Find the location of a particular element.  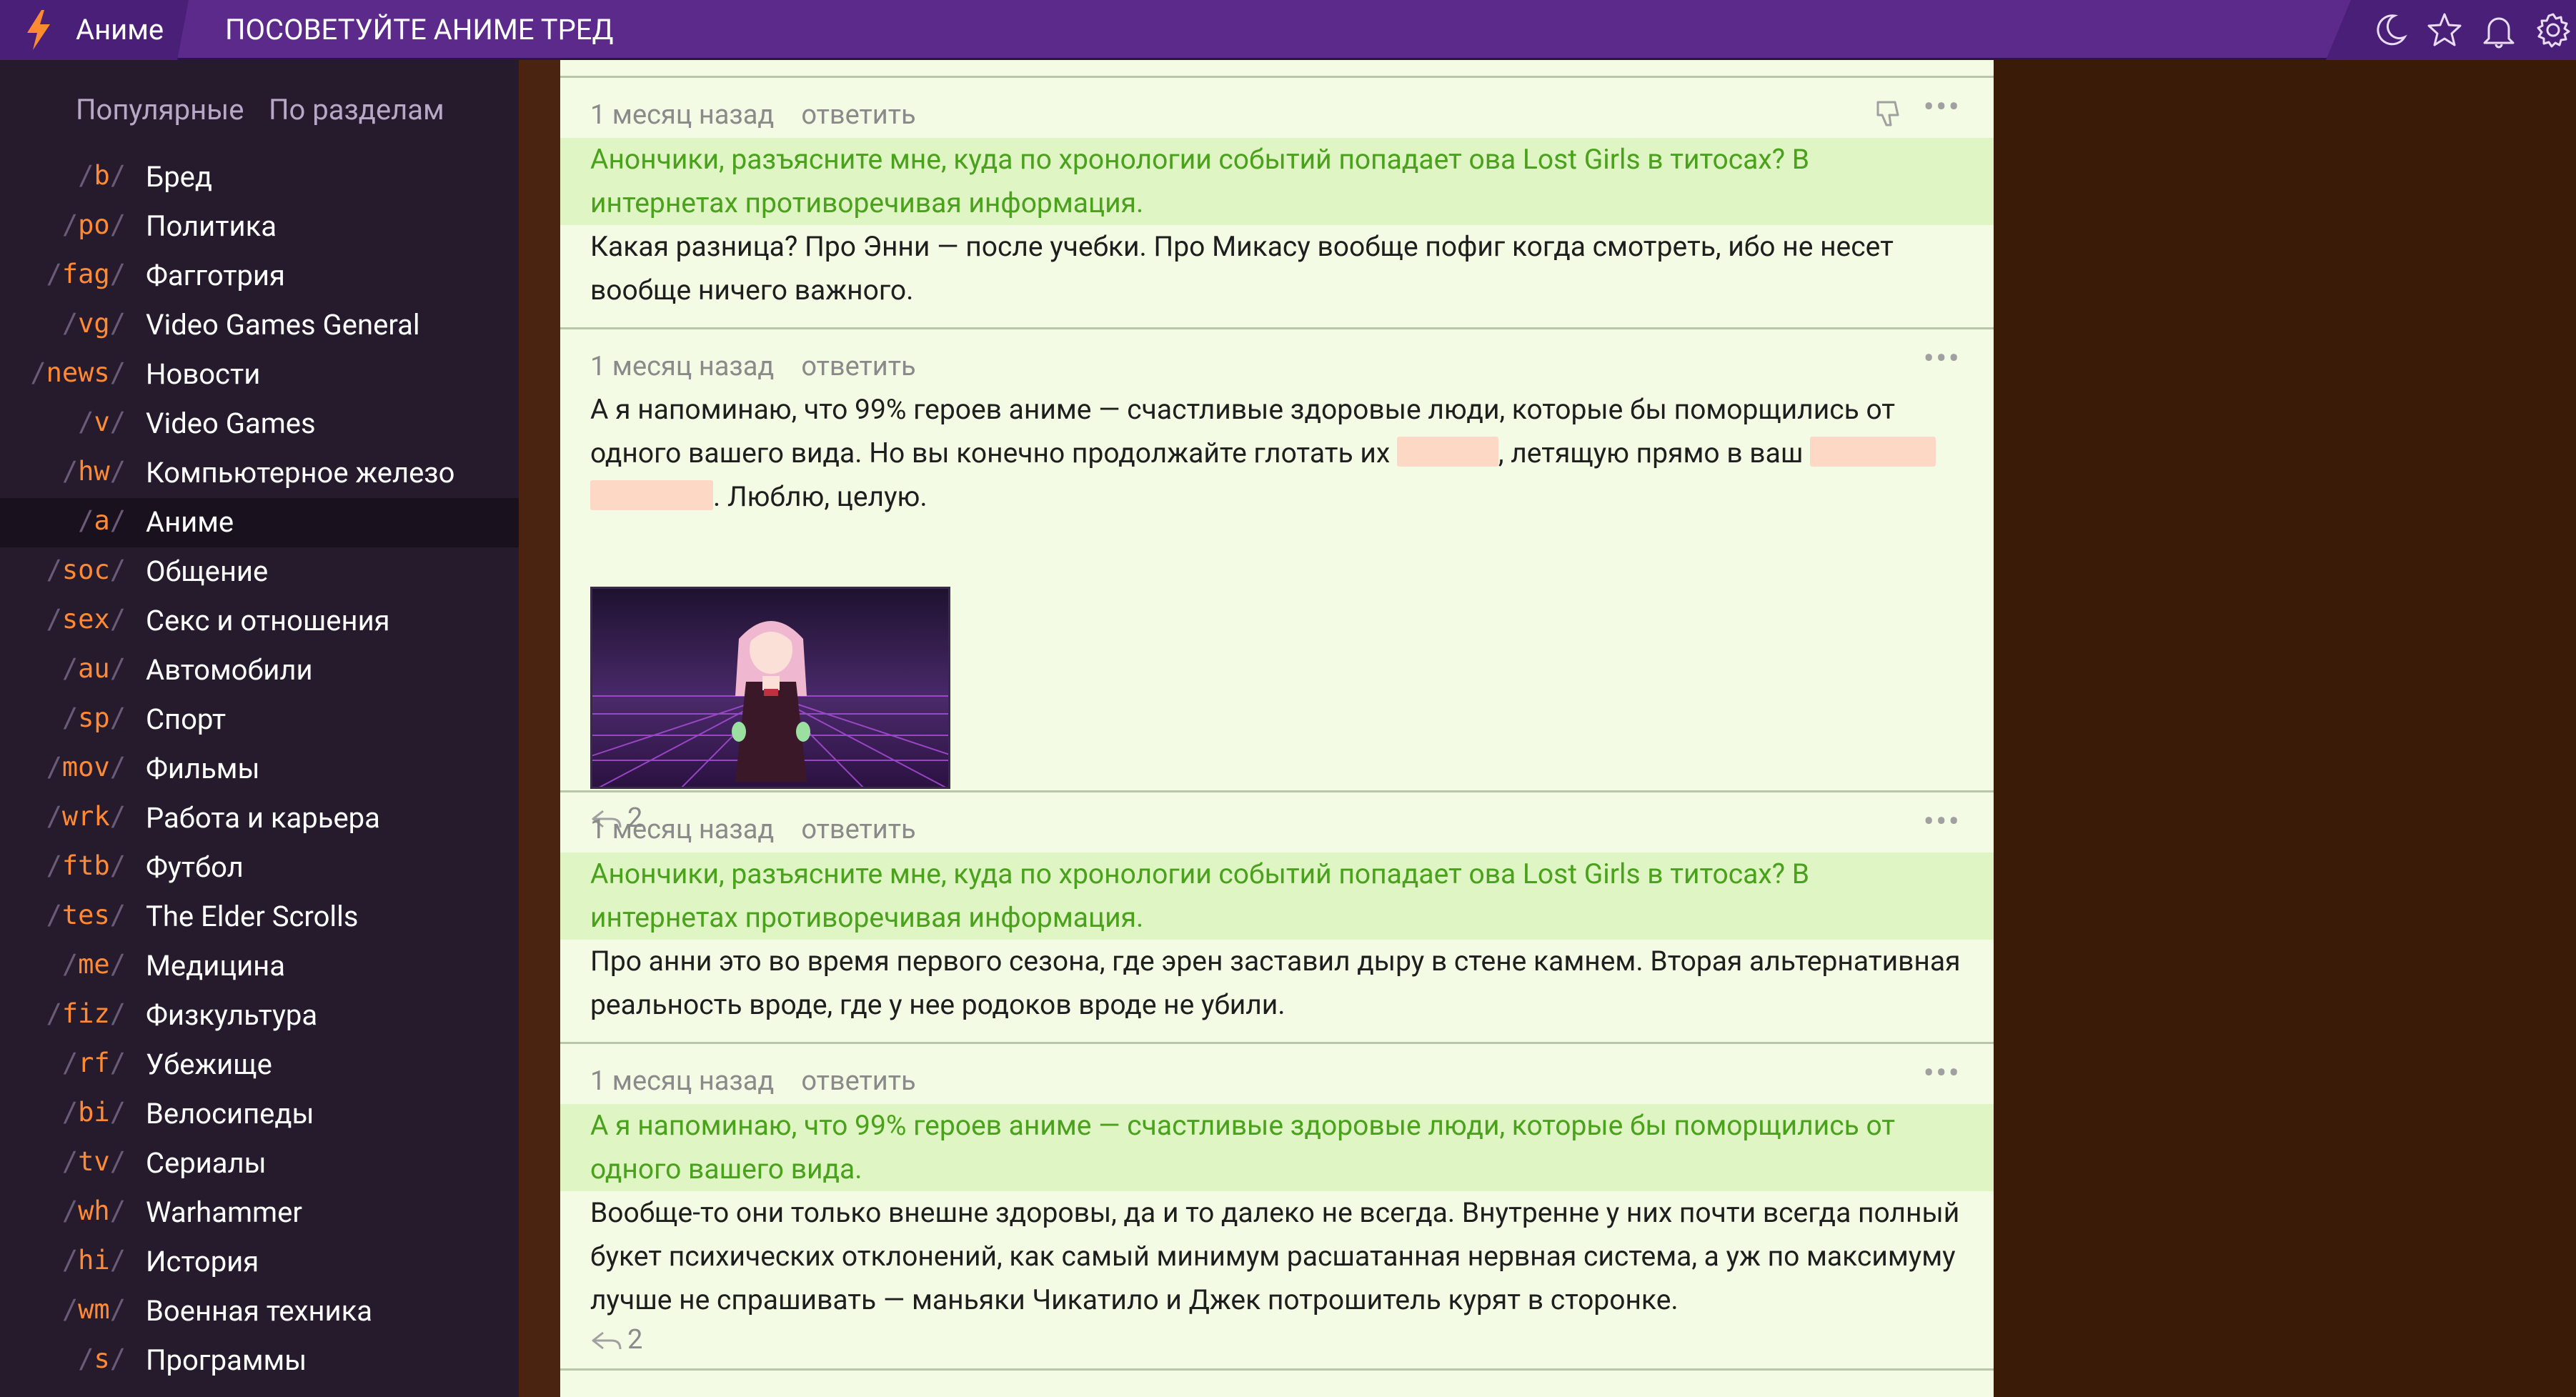

sidebar-item-bi: /bi/Велосипеды is located at coordinates (259, 1114).